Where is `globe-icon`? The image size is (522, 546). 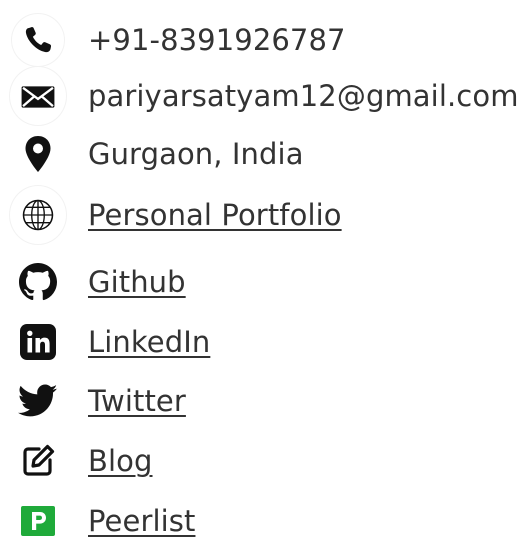
globe-icon is located at coordinates (38, 215).